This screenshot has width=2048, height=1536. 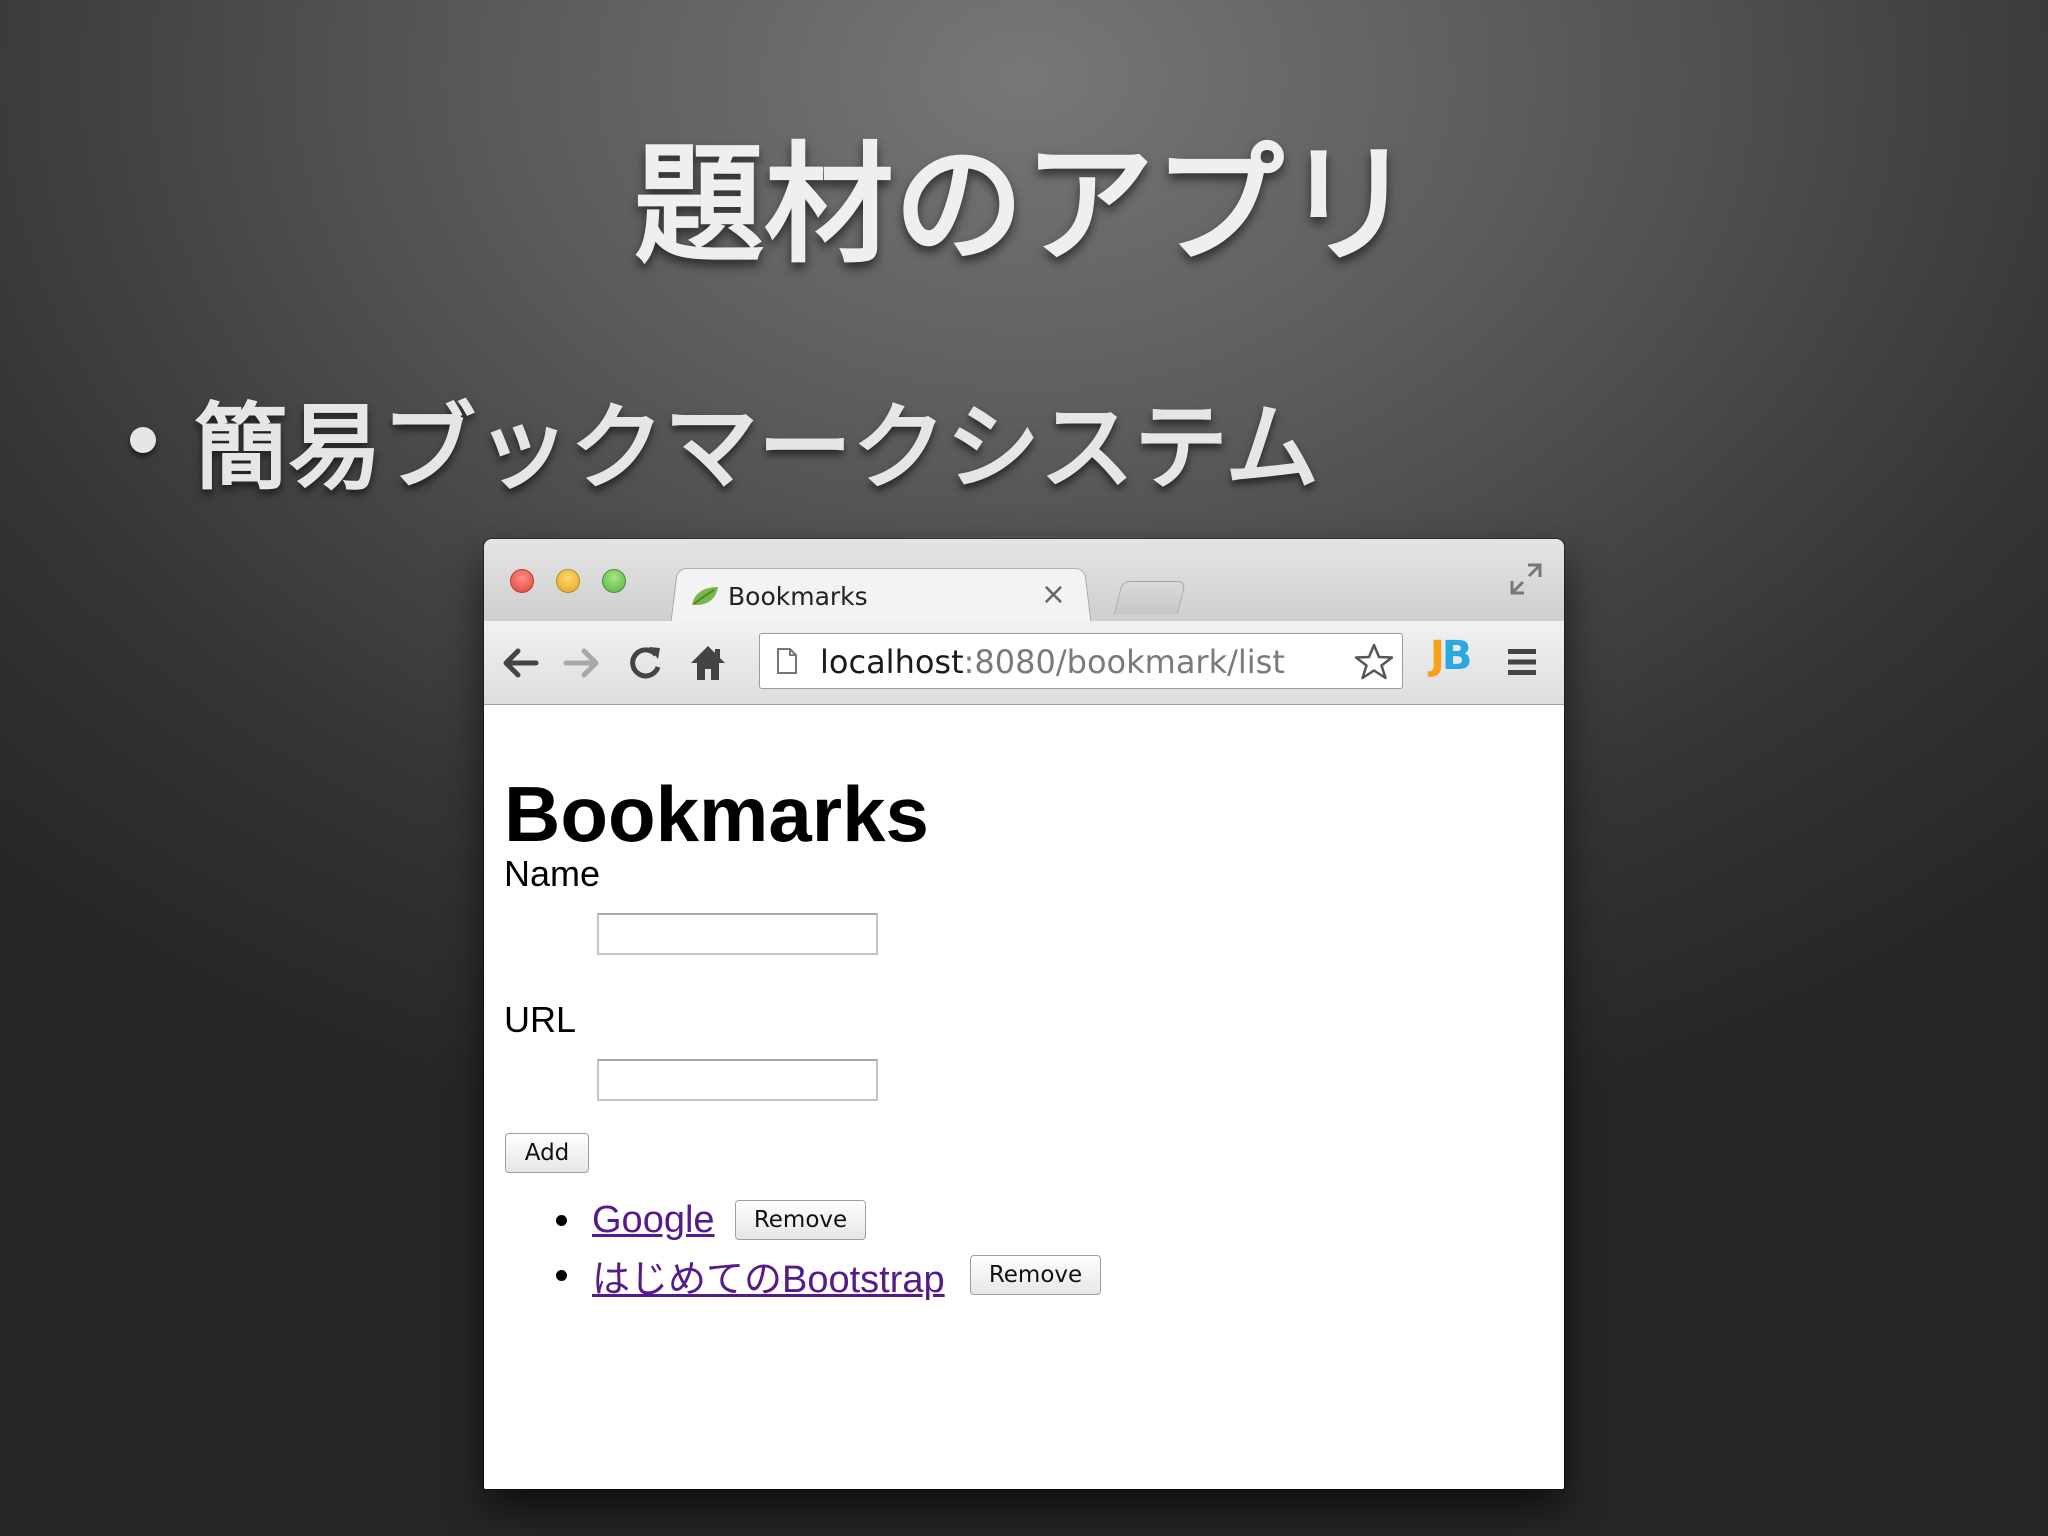 I want to click on address-bar: localhost:8080/bookmark/list, so click(x=1081, y=661).